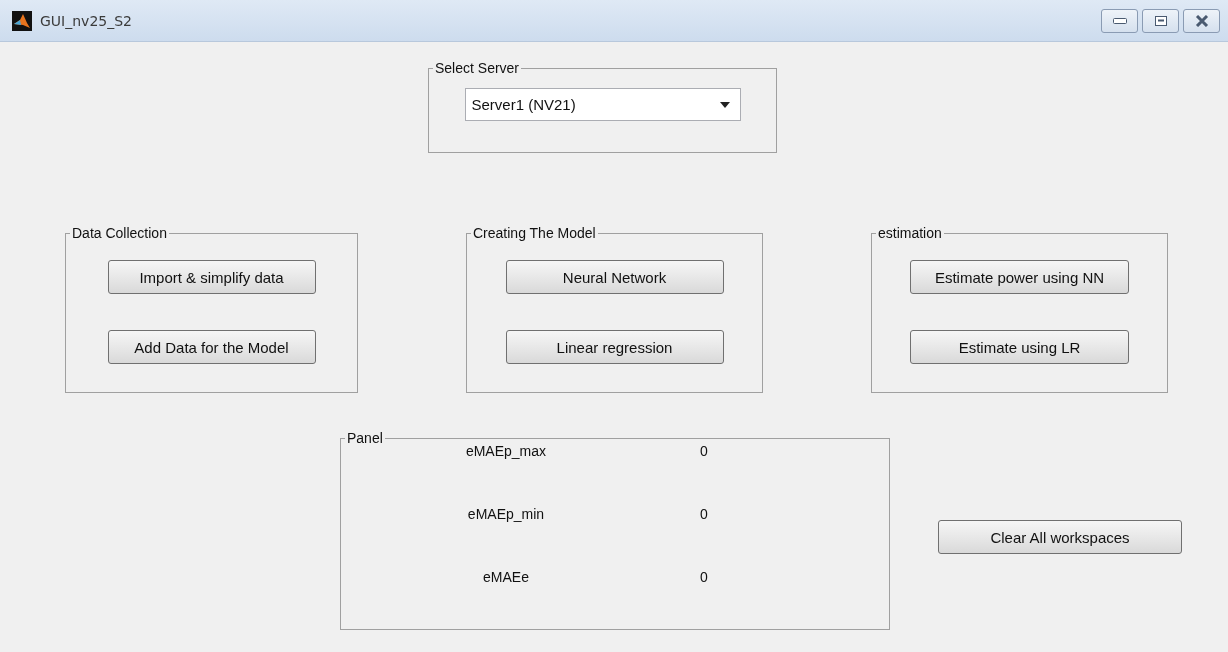 The width and height of the screenshot is (1228, 652). Describe the element at coordinates (506, 577) in the screenshot. I see `result-label: eMAEe` at that location.